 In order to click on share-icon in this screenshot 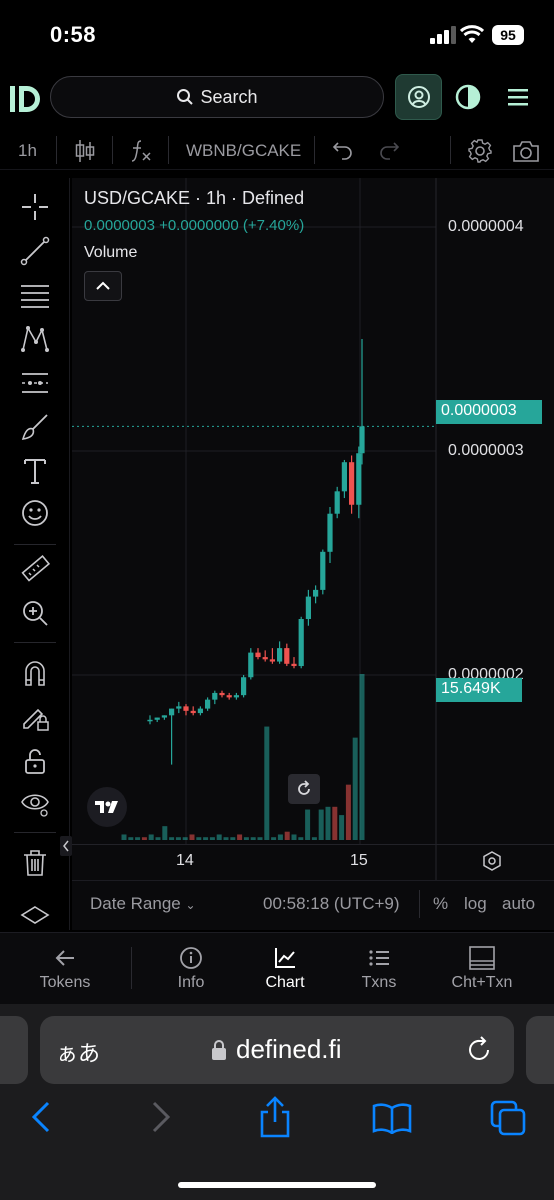, I will do `click(275, 1117)`.